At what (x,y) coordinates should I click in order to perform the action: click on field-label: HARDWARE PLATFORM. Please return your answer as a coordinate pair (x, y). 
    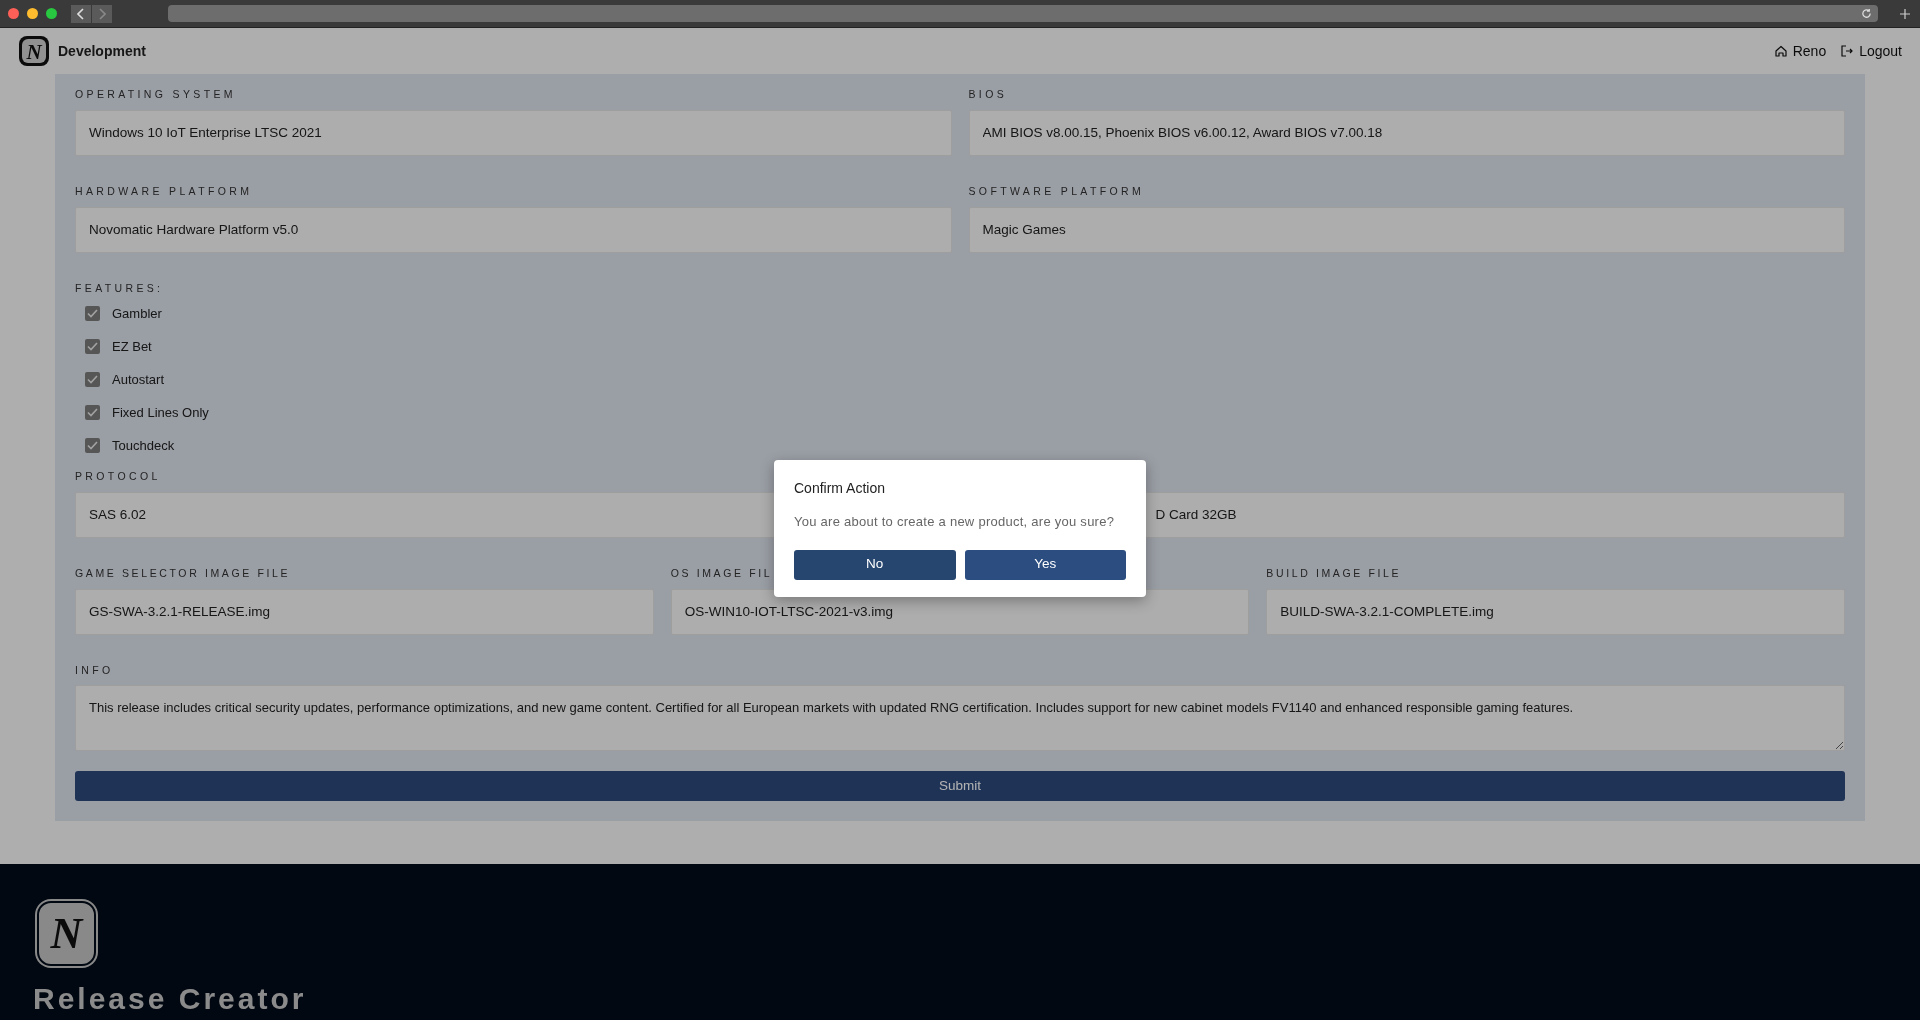
    Looking at the image, I should click on (164, 191).